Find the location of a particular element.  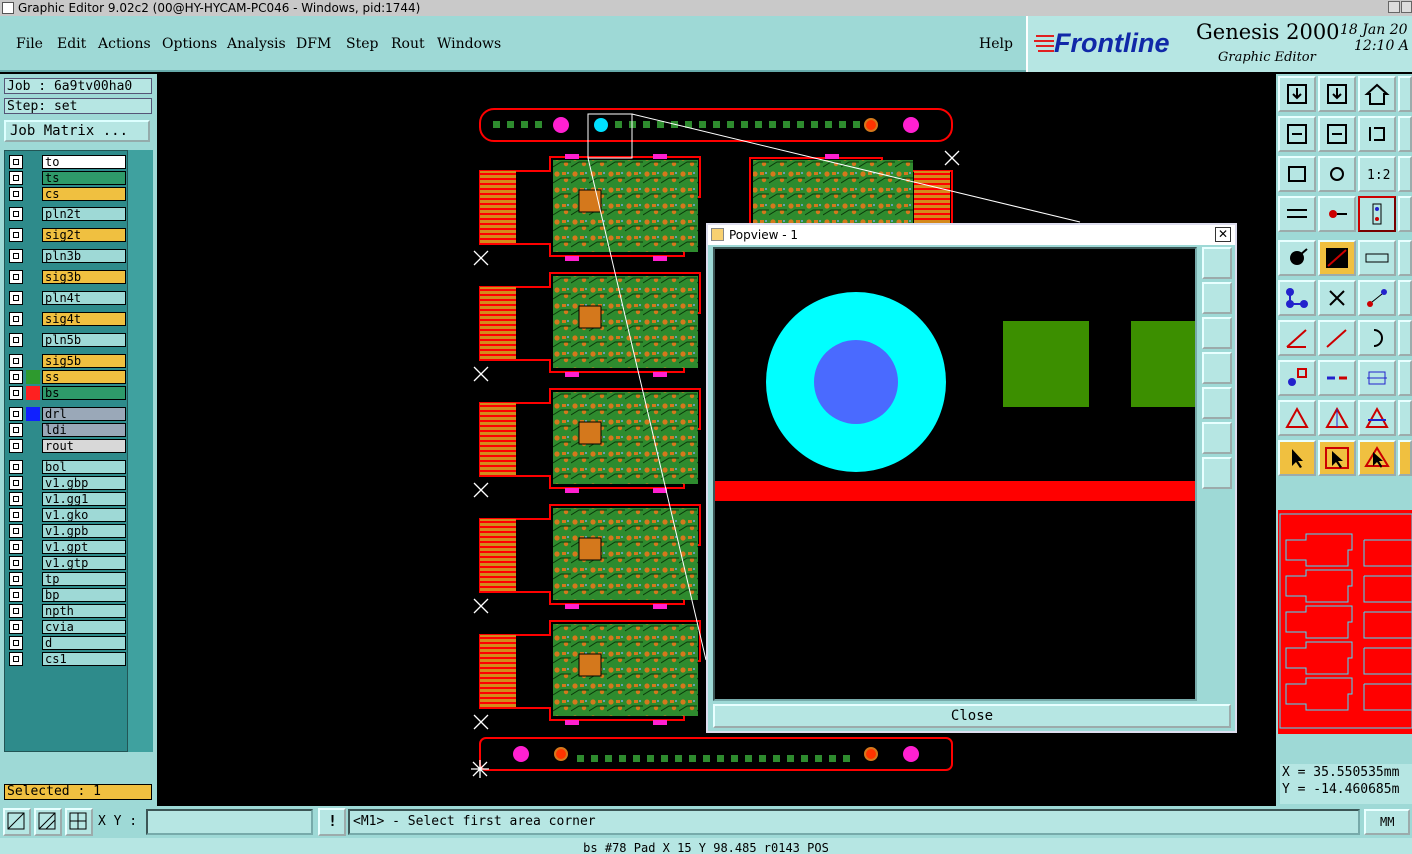

layer-name: ts is located at coordinates (84, 178).